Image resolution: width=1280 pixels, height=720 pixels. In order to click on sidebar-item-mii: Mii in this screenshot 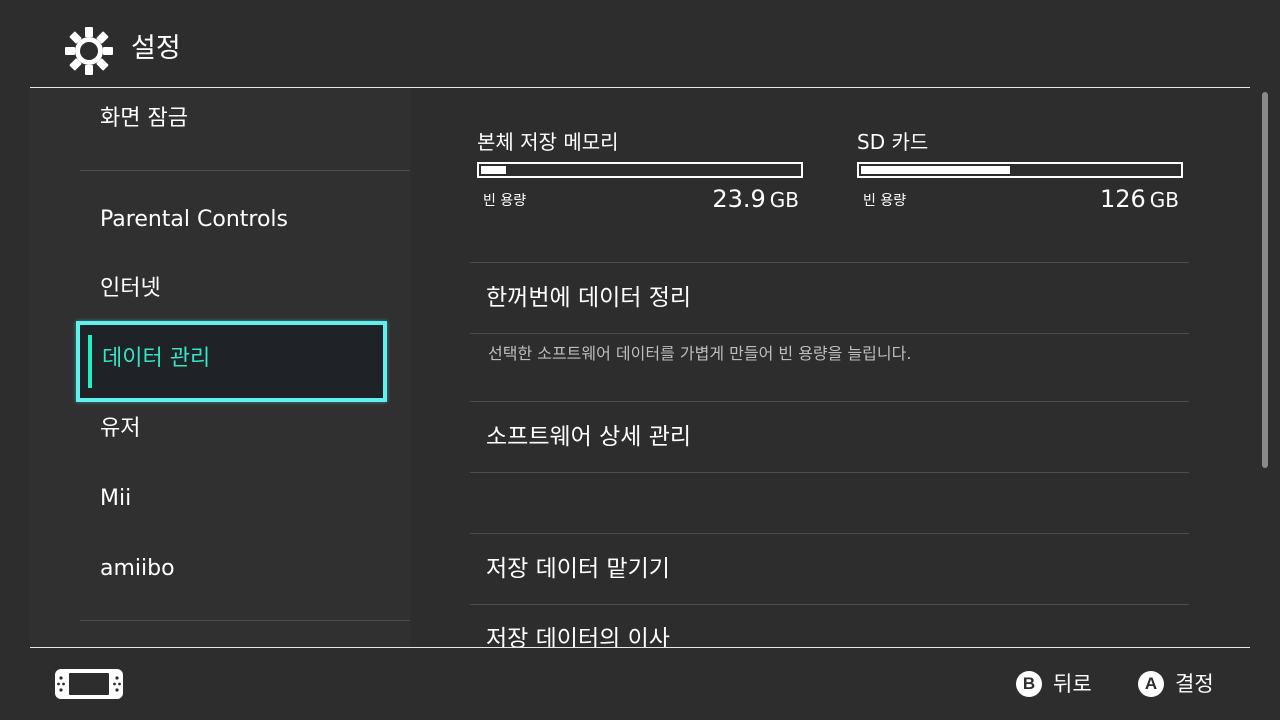, I will do `click(115, 499)`.